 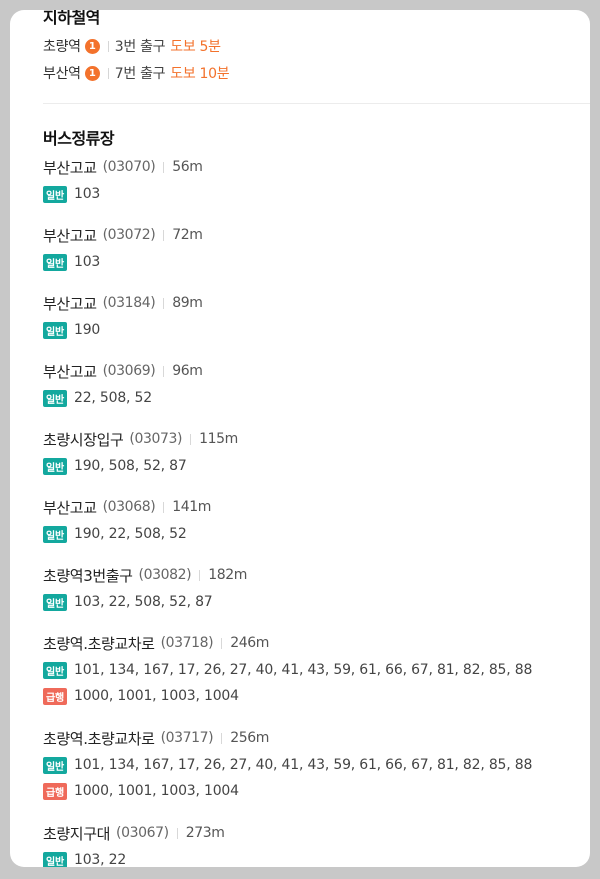 What do you see at coordinates (62, 47) in the screenshot?
I see `station-name: 초량역` at bounding box center [62, 47].